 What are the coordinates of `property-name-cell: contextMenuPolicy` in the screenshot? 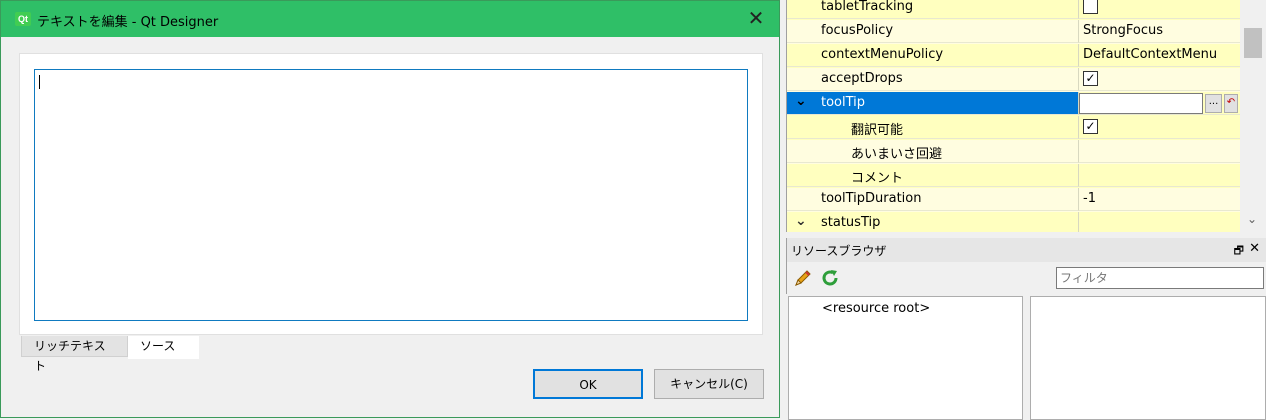 It's located at (933, 55).